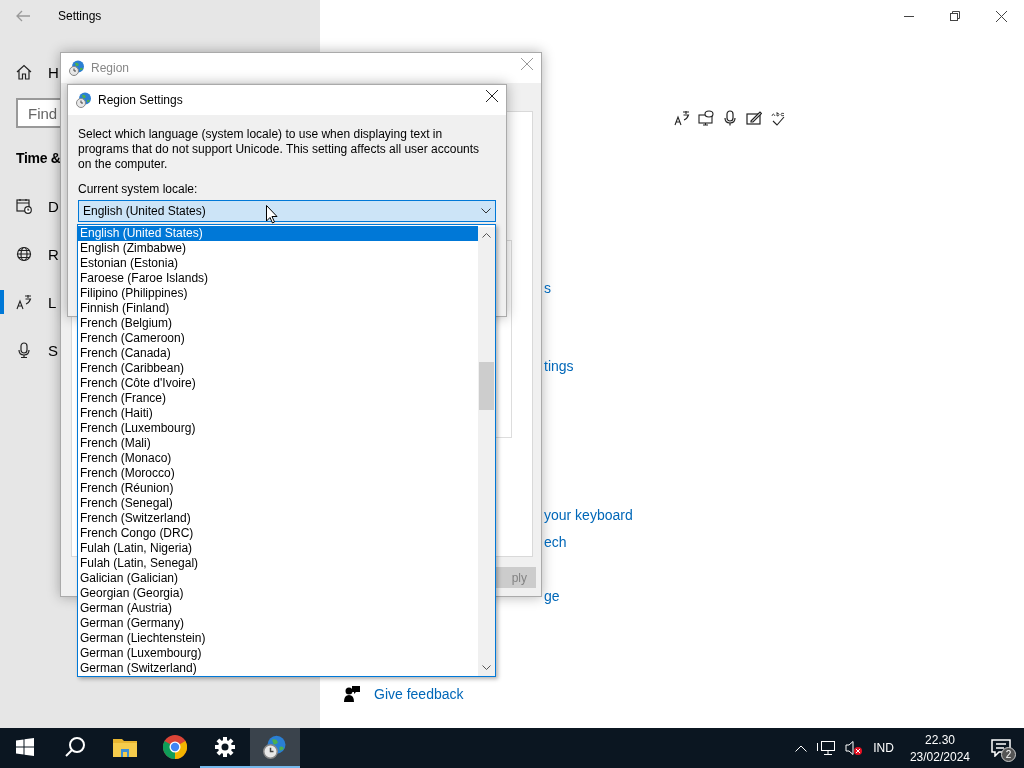 The image size is (1024, 768). Describe the element at coordinates (278, 413) in the screenshot. I see `list-option: French (Haiti)` at that location.